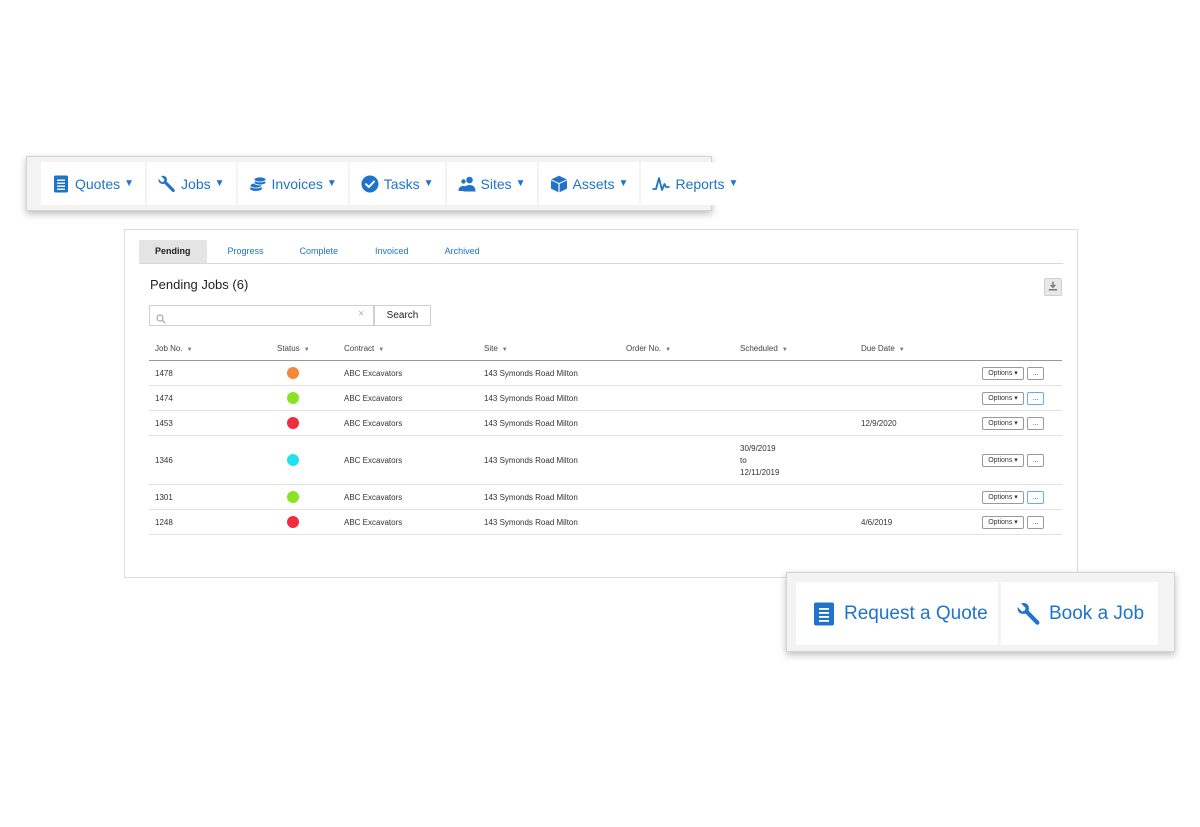 The image size is (1200, 827). I want to click on column-header-order-no: Order No. ▼, so click(648, 348).